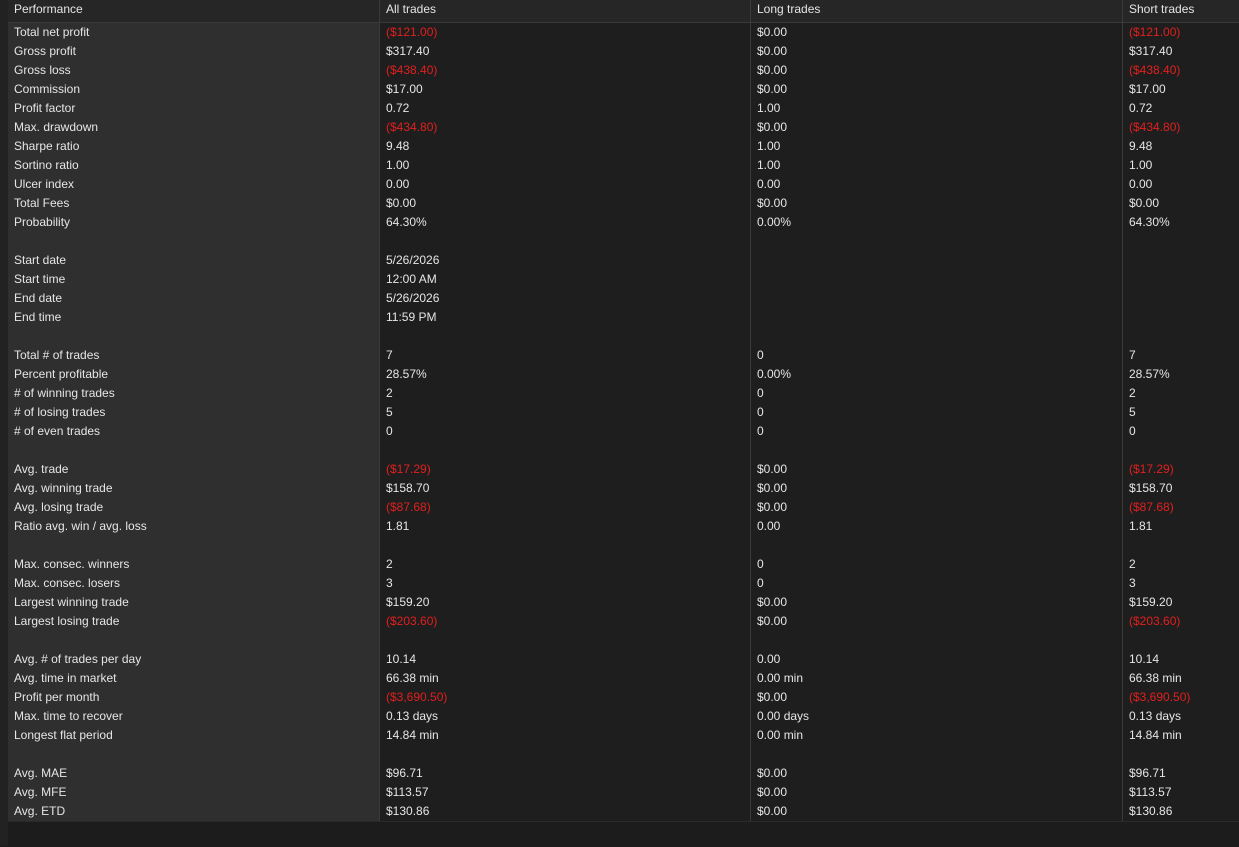 This screenshot has width=1239, height=847. What do you see at coordinates (1181, 89) in the screenshot?
I see `short-trades-value: $17.00` at bounding box center [1181, 89].